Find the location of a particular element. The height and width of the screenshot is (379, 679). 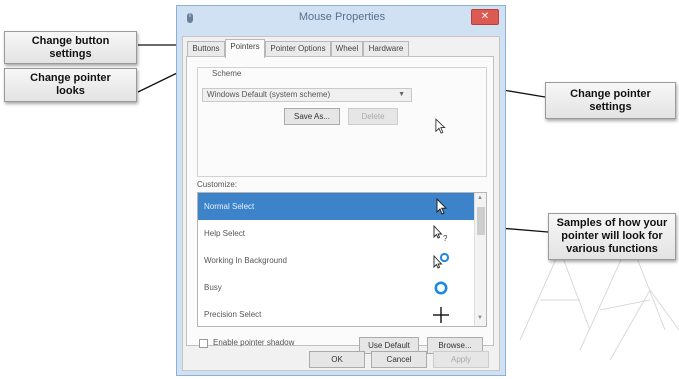

scroll-down-arrow-icon: ▼ is located at coordinates (480, 318).